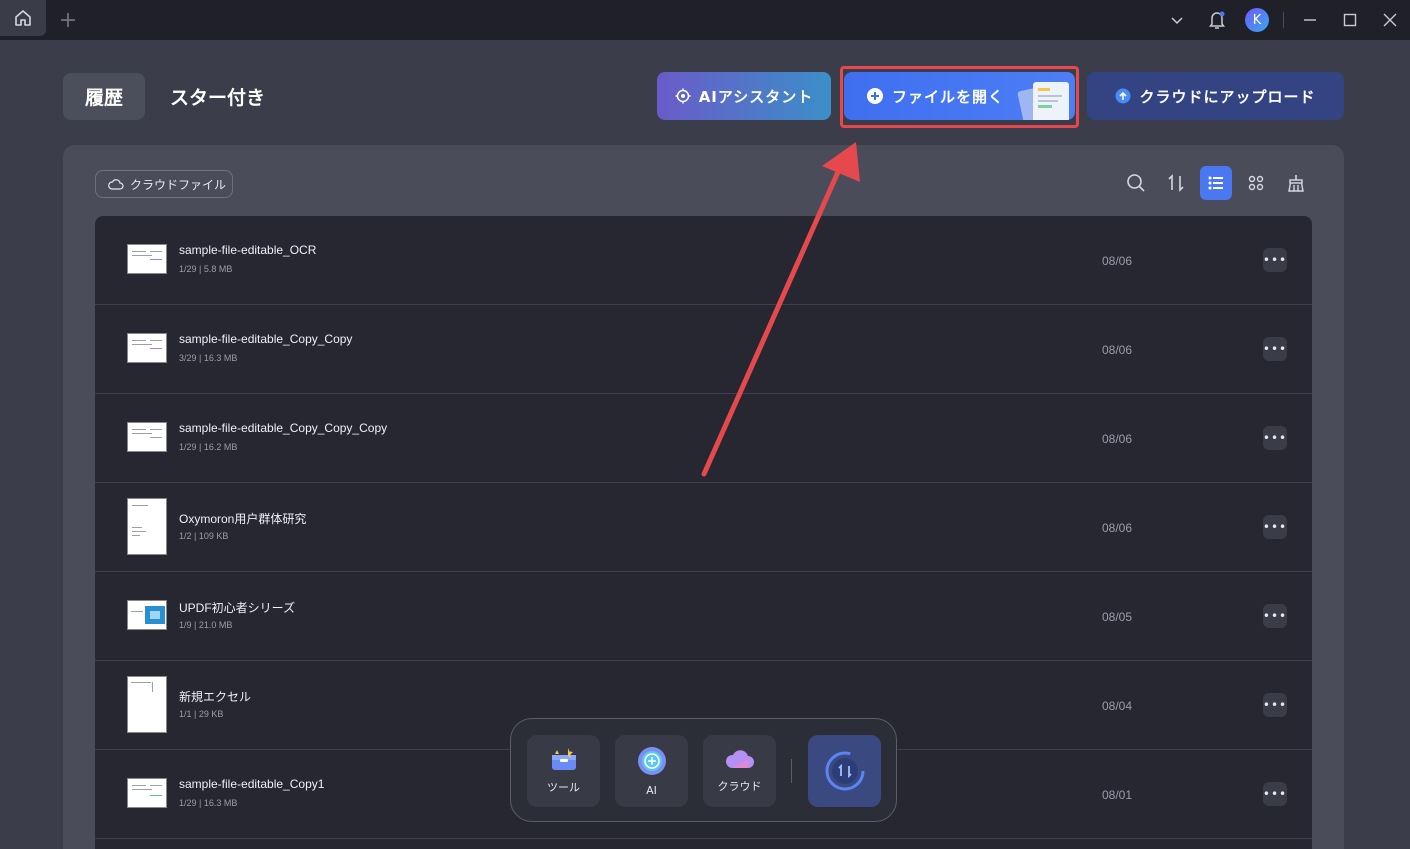 The height and width of the screenshot is (849, 1410). Describe the element at coordinates (178, 184) in the screenshot. I see `cloud-files-label: クラウドファイル` at that location.